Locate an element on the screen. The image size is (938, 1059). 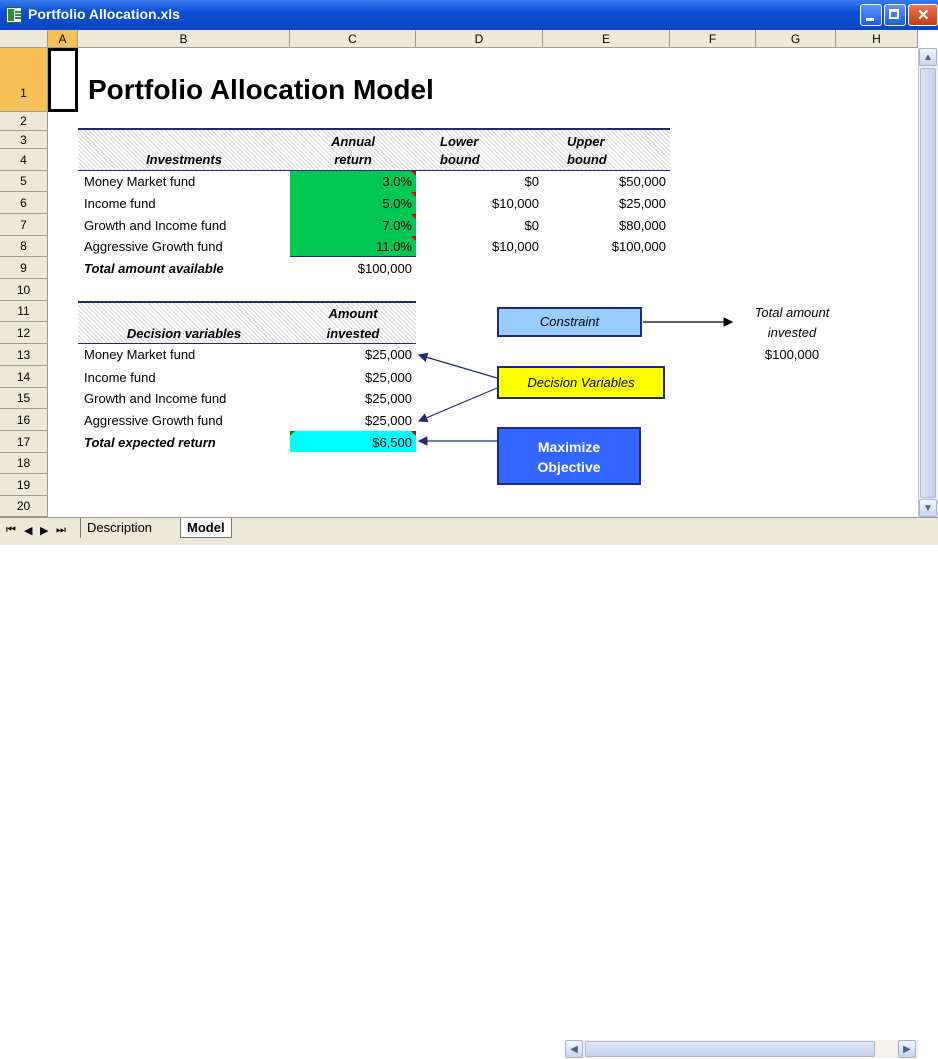
decision-arrow-top is located at coordinates (457, 365).